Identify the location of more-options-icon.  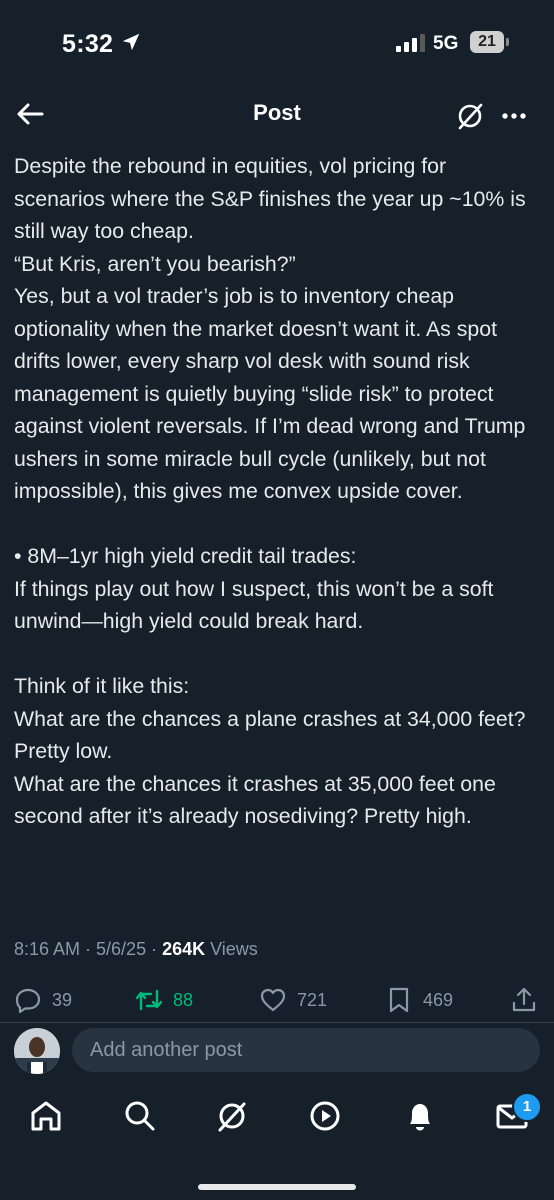
(514, 116).